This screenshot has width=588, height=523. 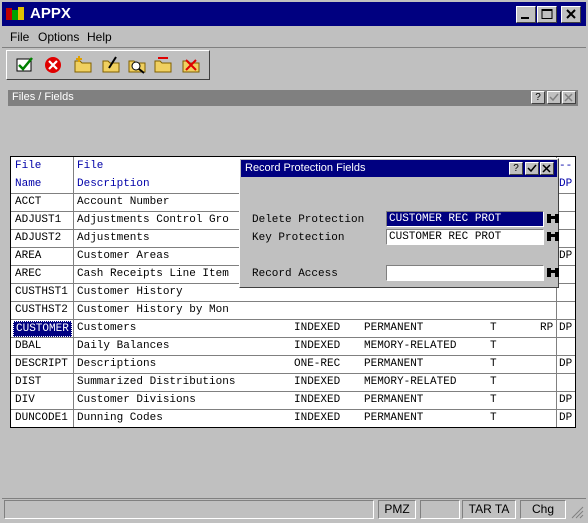 What do you see at coordinates (293, 346) in the screenshot?
I see `table-row: DBAL Daily Balances INDEXED MEMORY-RELATED T` at bounding box center [293, 346].